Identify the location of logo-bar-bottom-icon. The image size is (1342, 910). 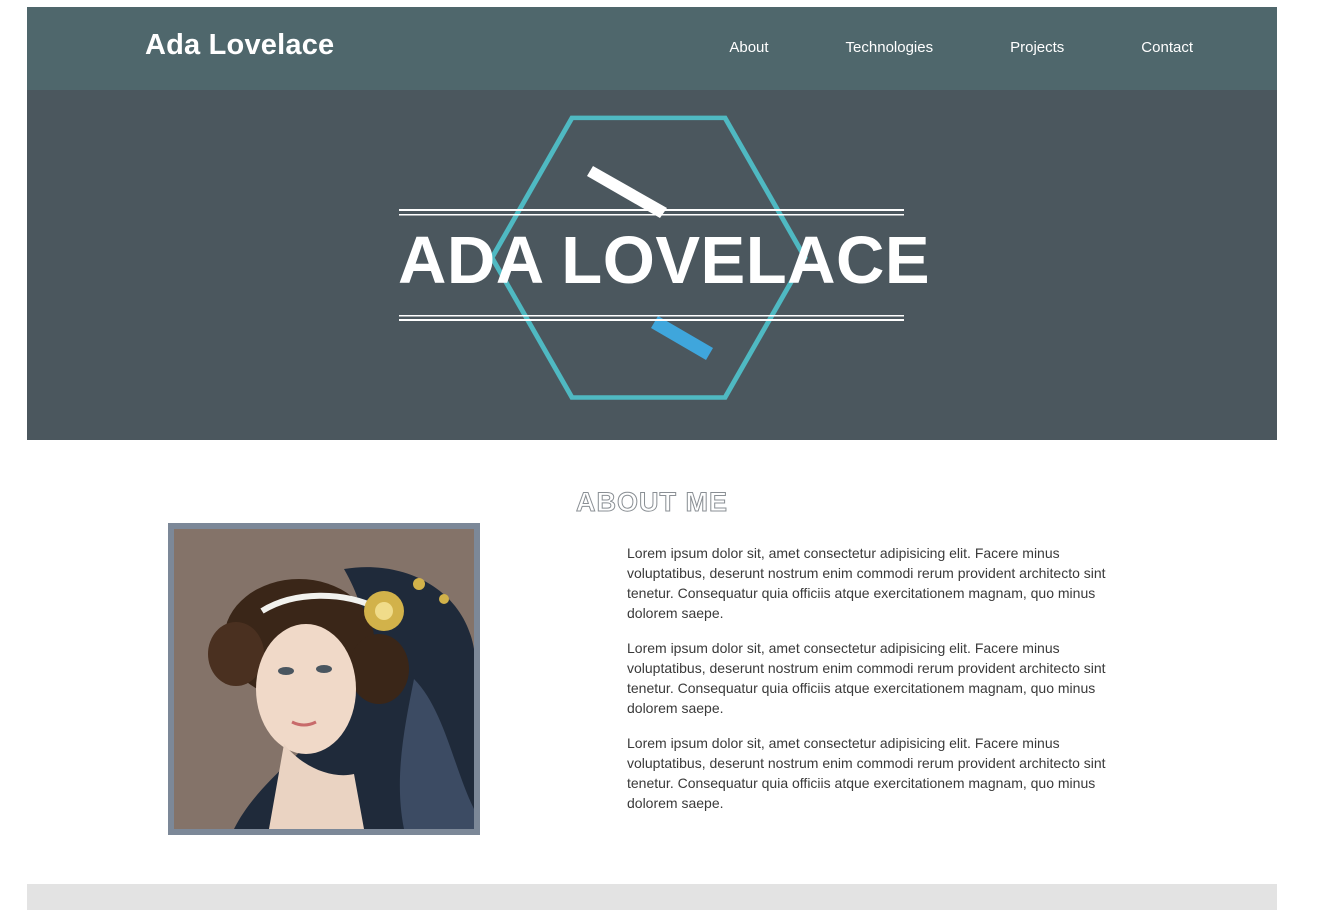
(682, 338).